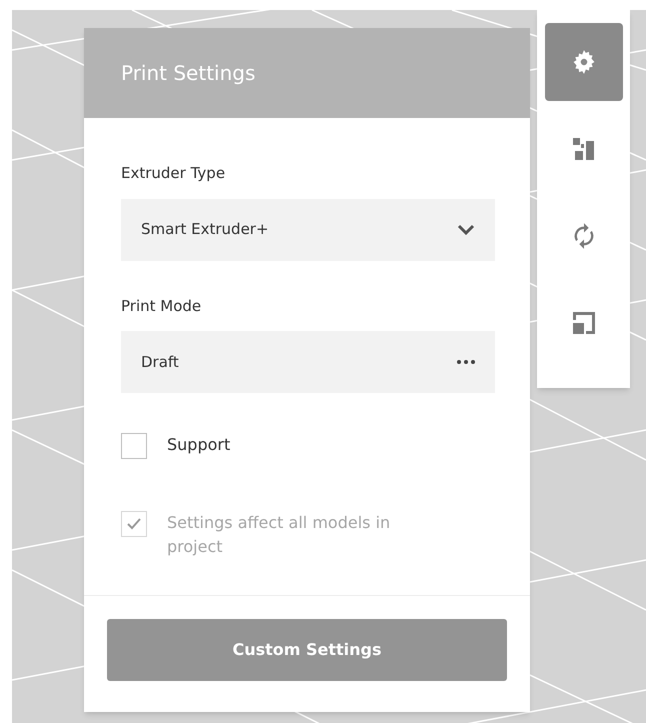 Image resolution: width=646 pixels, height=723 pixels. I want to click on checkbox-label: Support, so click(199, 445).